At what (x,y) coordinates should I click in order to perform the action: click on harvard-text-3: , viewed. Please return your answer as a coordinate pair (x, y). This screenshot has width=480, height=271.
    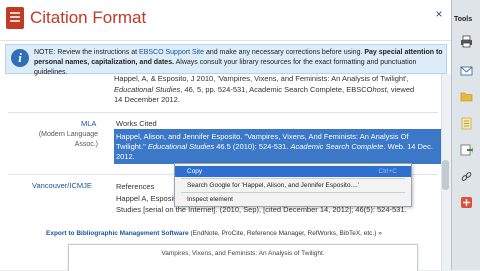
    Looking at the image, I should click on (400, 89).